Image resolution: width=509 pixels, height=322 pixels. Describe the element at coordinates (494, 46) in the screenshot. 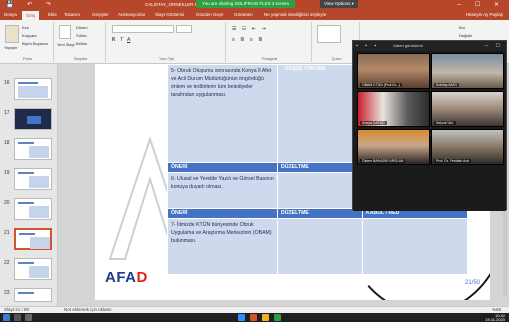

I see `video-window-controls: ─ ☐` at that location.